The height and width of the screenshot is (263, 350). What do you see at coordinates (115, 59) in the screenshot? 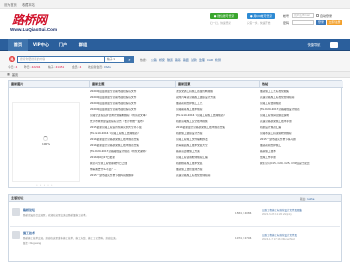
I see `search-type-select: 帖子 ▾` at bounding box center [115, 59].